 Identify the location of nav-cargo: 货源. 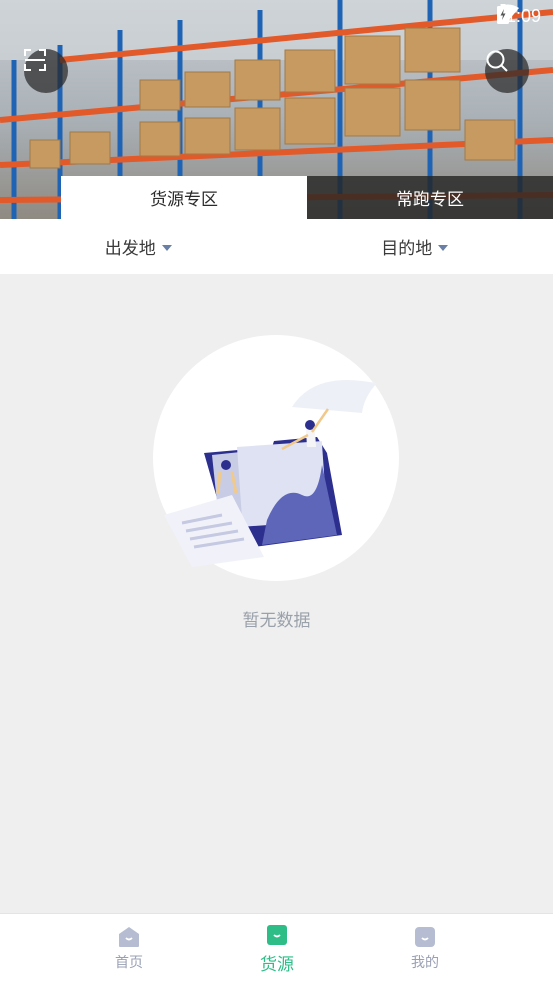
(277, 949).